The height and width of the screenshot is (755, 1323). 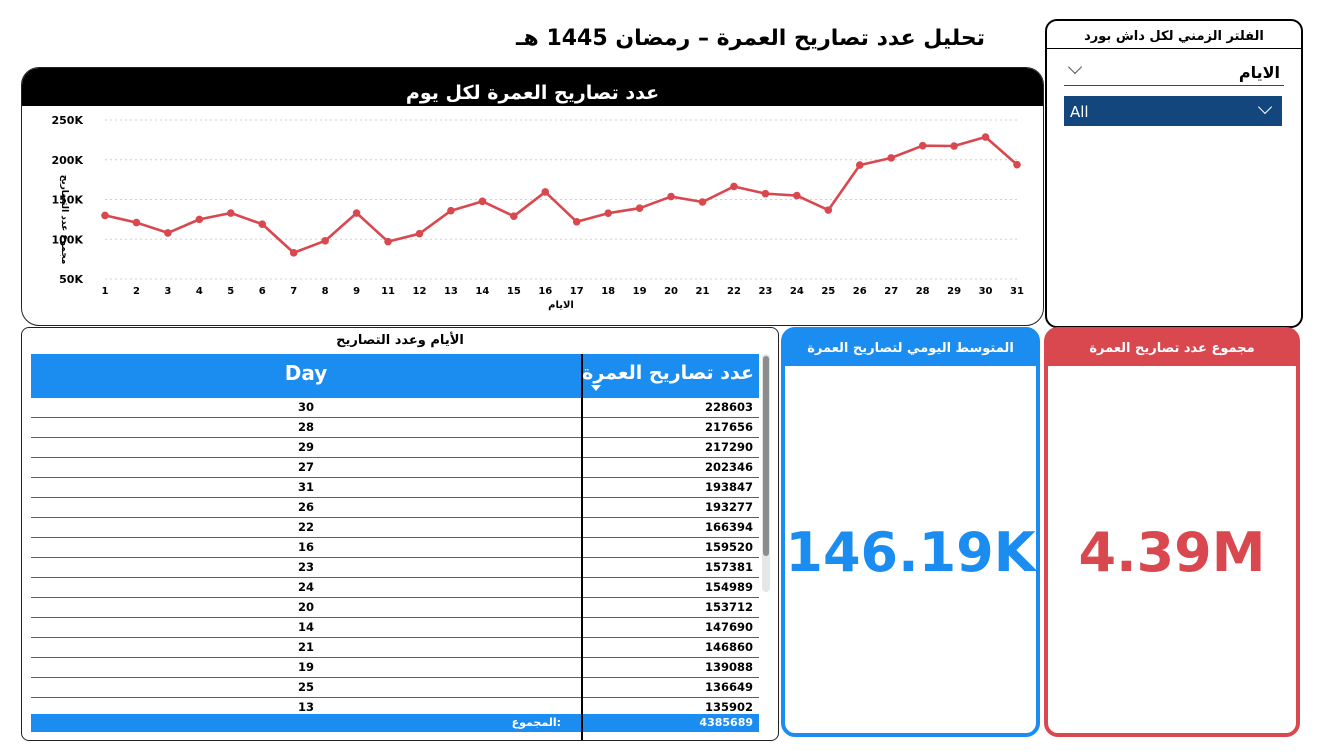 What do you see at coordinates (262, 291) in the screenshot?
I see `x-tick-label: 6` at bounding box center [262, 291].